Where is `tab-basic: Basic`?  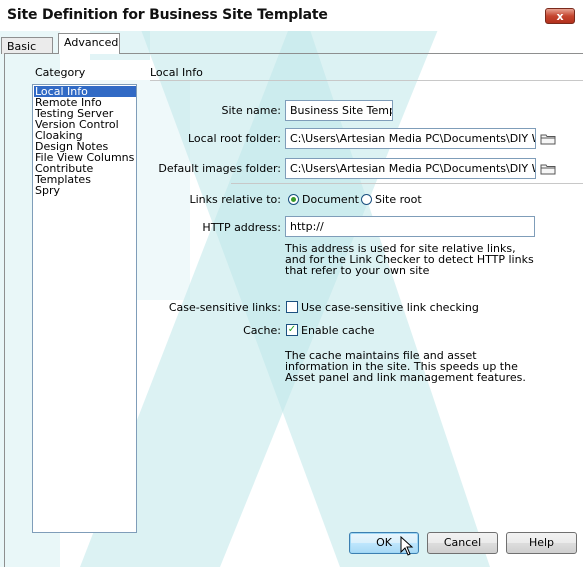 tab-basic: Basic is located at coordinates (27, 45).